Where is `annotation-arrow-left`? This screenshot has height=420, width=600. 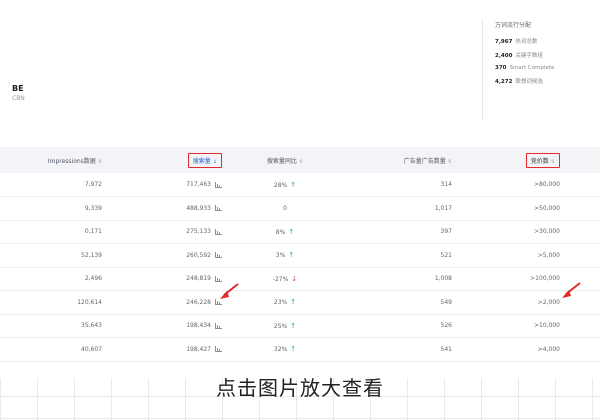
annotation-arrow-left is located at coordinates (229, 291).